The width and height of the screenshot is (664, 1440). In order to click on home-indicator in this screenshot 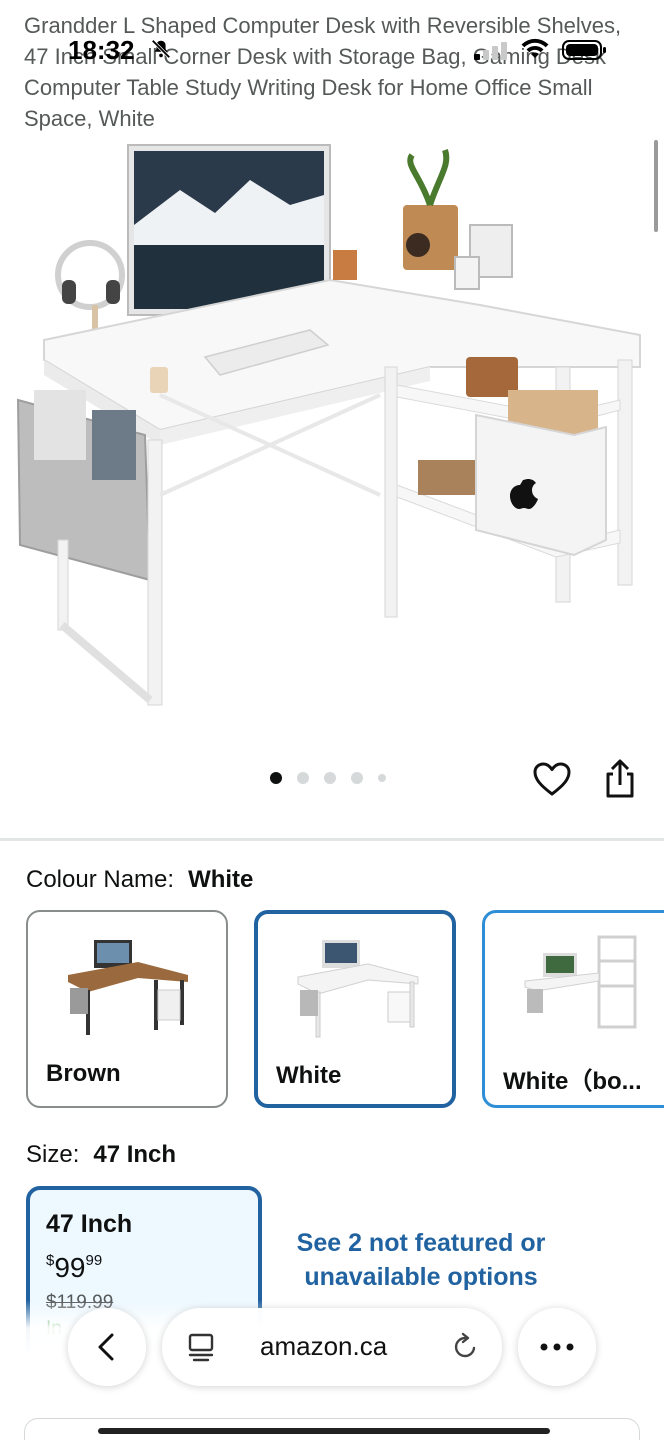, I will do `click(324, 1431)`.